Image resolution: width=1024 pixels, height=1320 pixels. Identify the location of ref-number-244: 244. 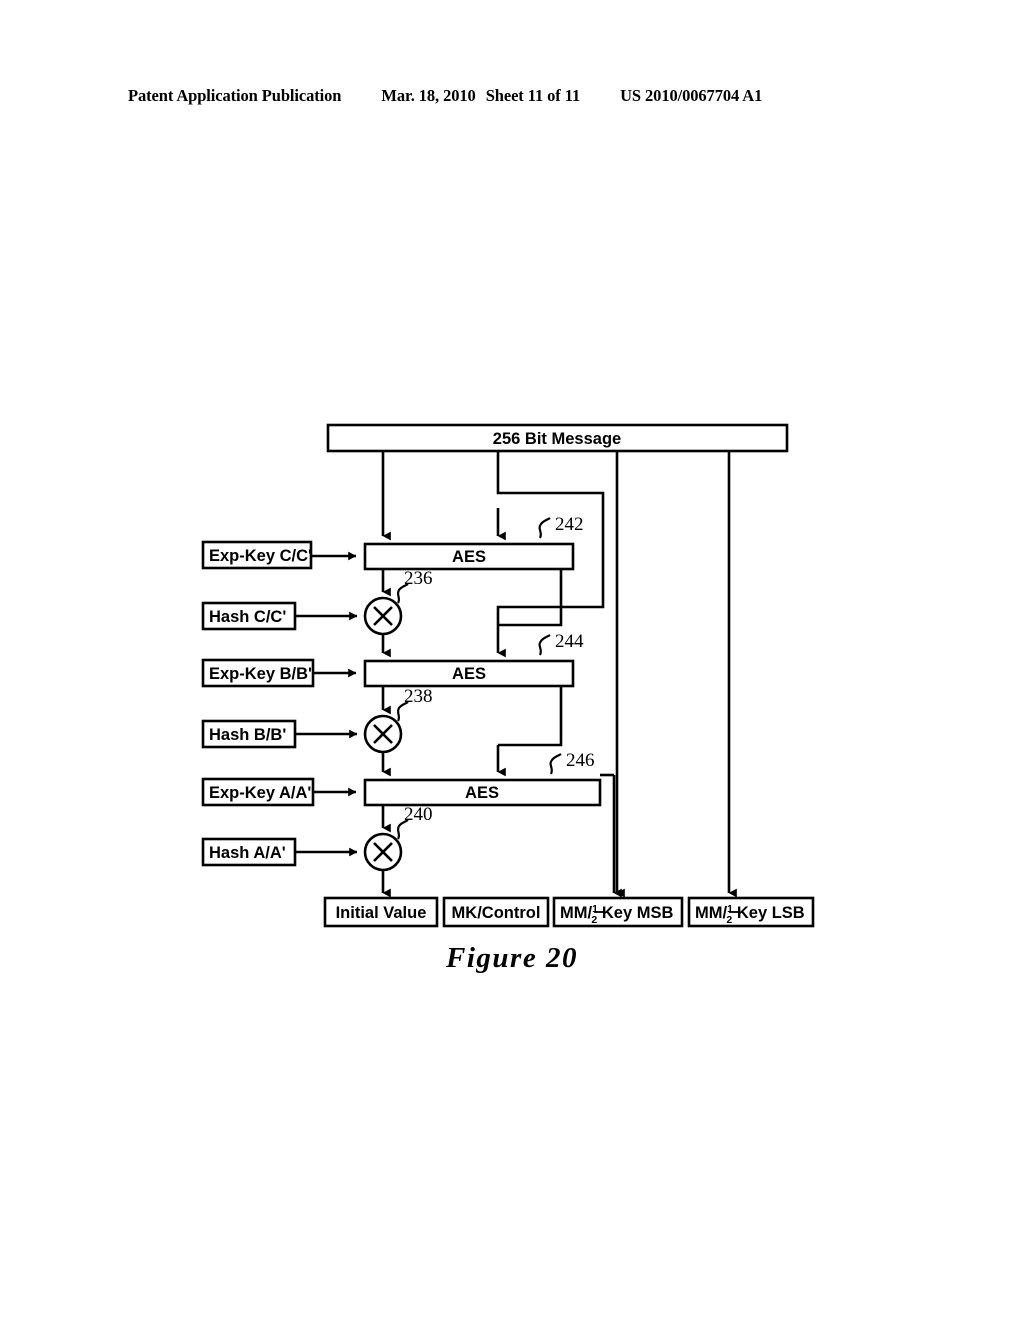
(569, 641).